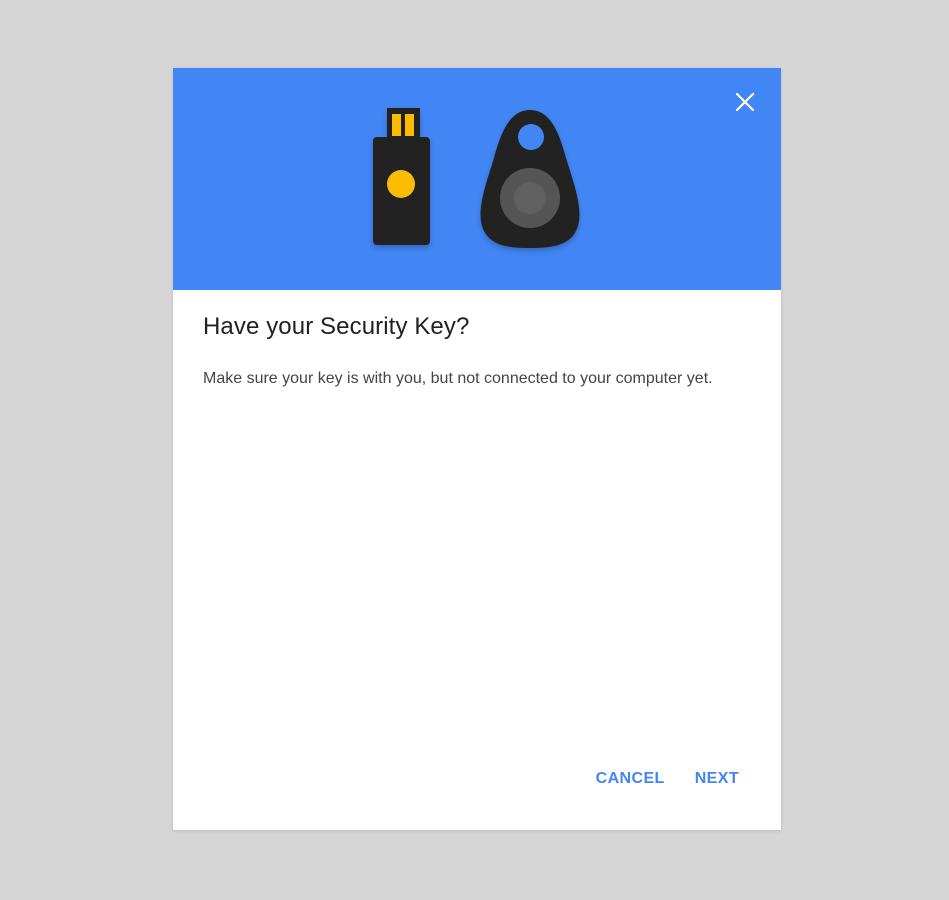 The image size is (949, 900). Describe the element at coordinates (401, 176) in the screenshot. I see `usb-security-key-icon` at that location.